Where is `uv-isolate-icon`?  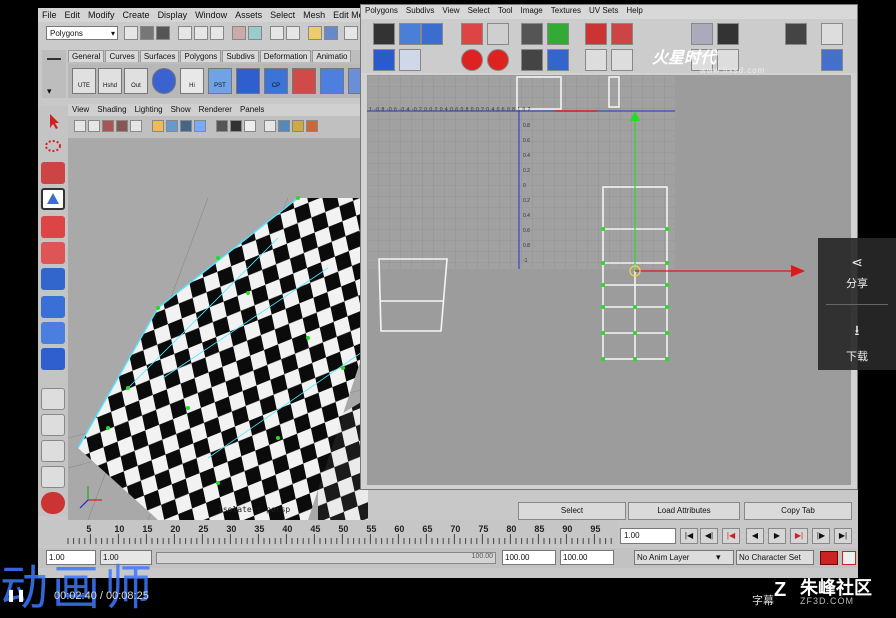 uv-isolate-icon is located at coordinates (728, 34).